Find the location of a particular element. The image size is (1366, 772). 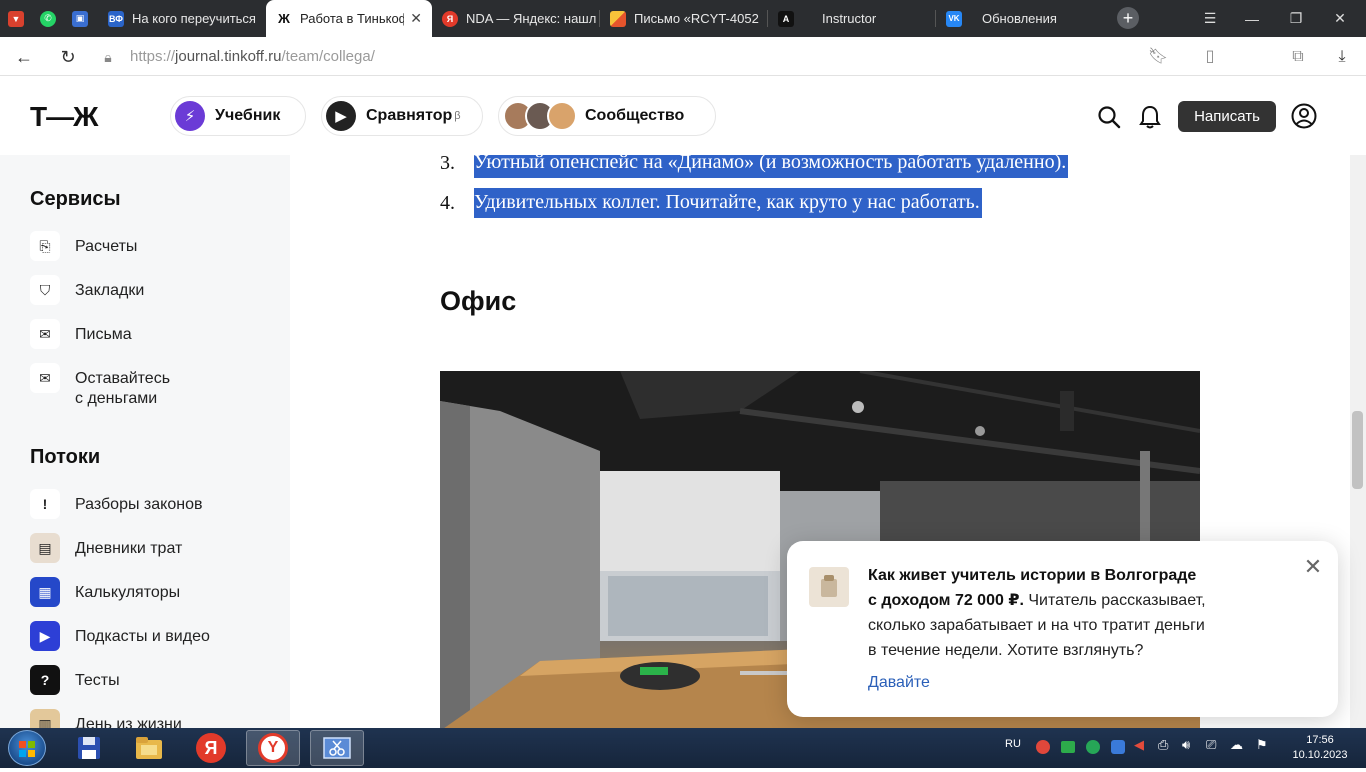

diary-thumb-icon is located at coordinates (829, 586).